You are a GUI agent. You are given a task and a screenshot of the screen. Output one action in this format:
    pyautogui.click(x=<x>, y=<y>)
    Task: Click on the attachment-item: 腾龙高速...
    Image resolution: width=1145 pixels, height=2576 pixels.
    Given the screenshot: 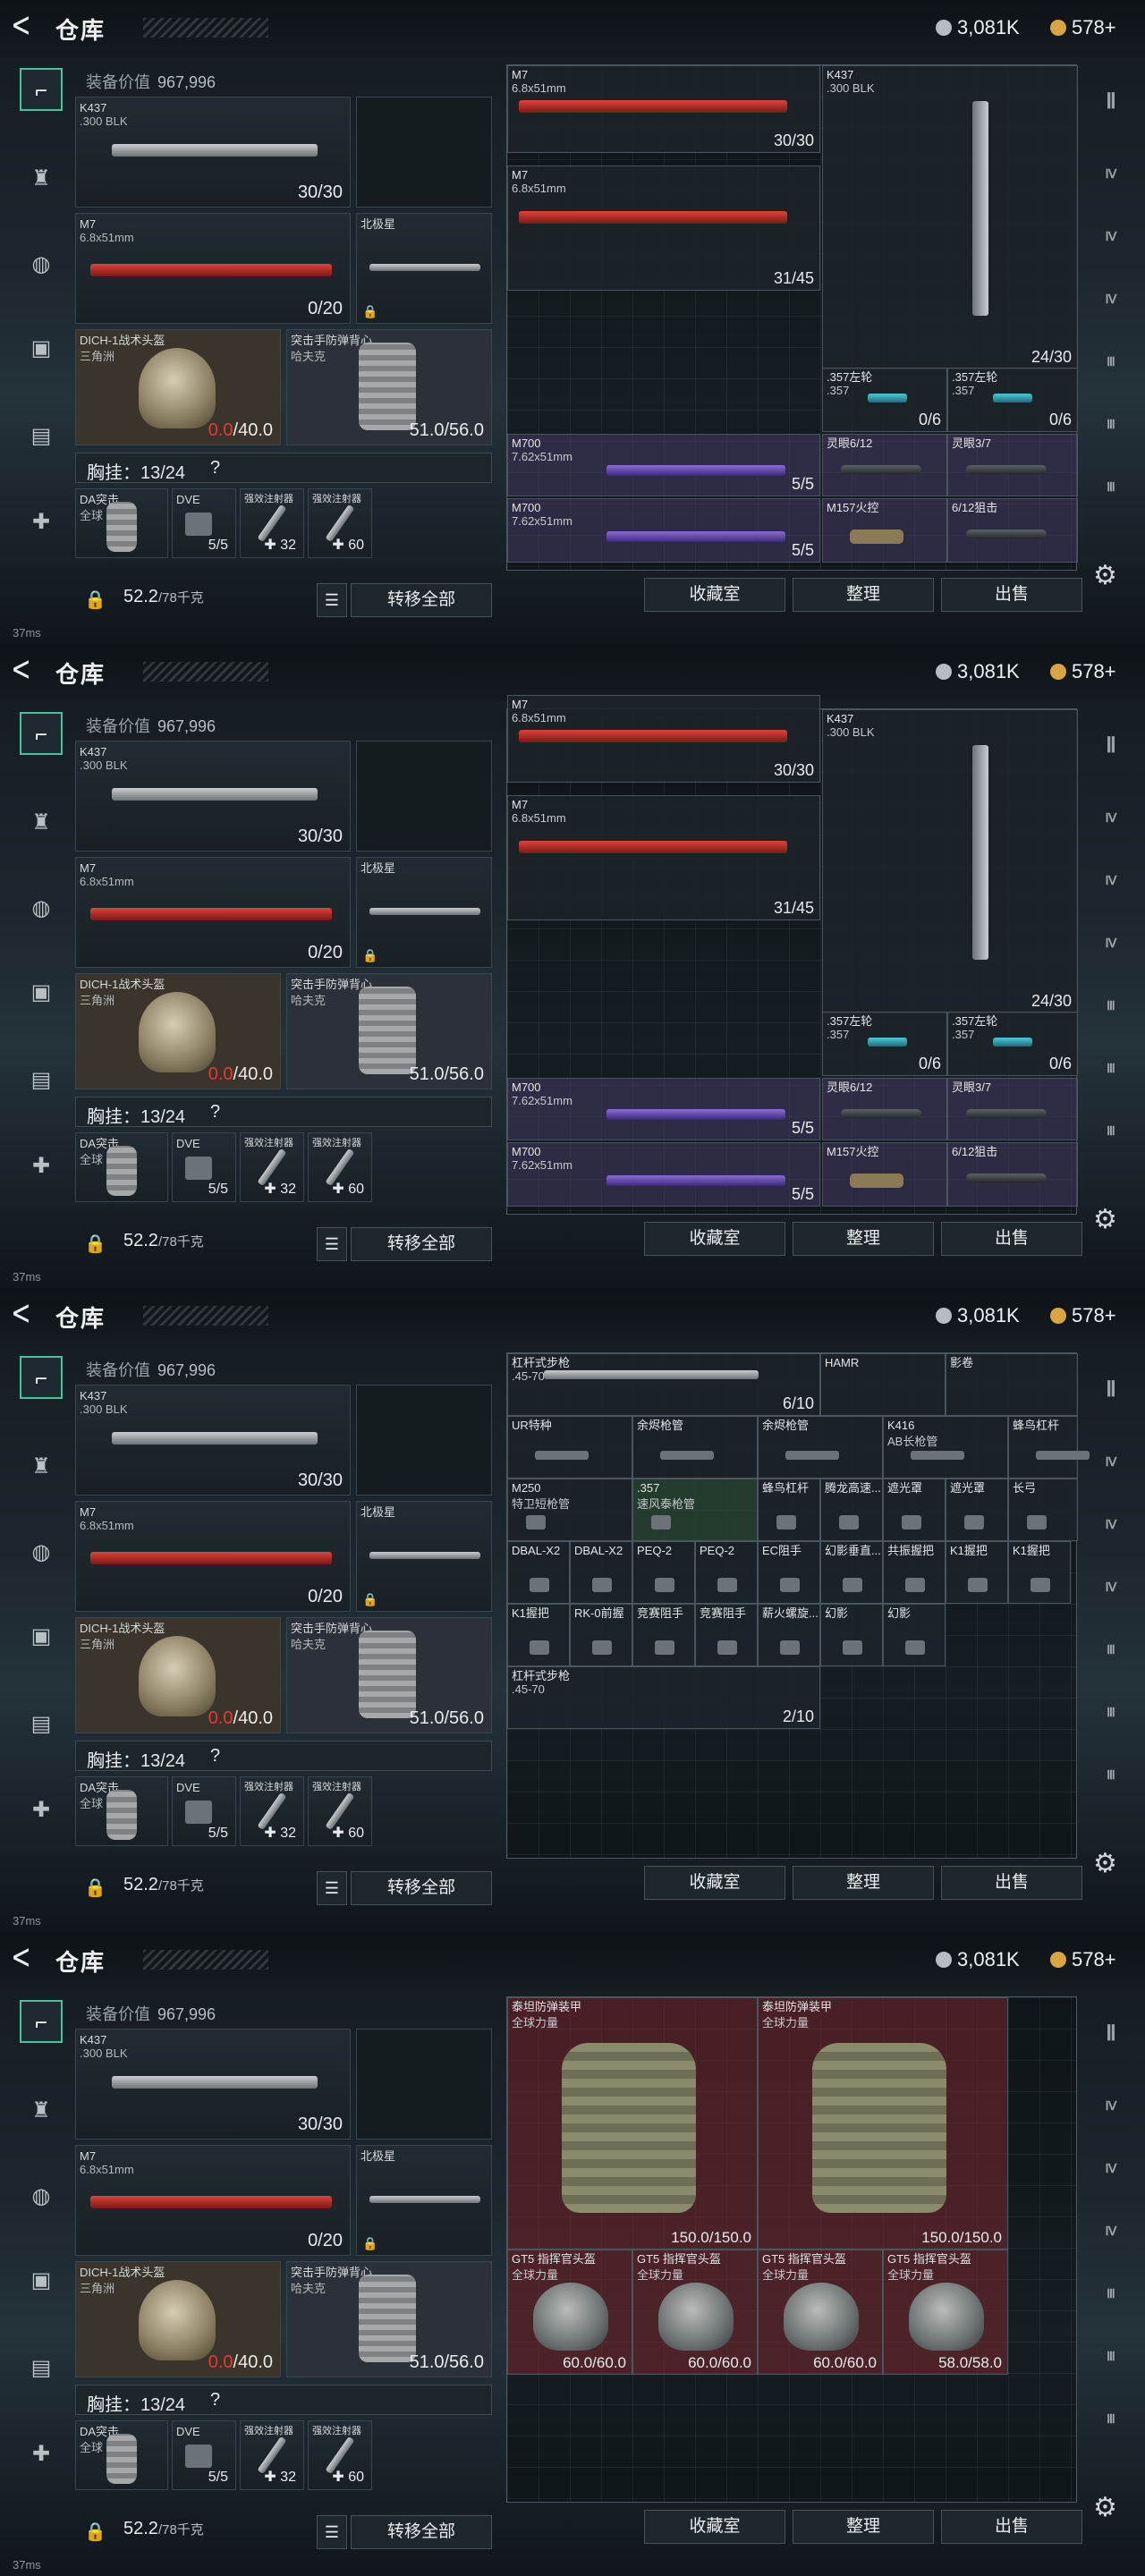 What is the action you would take?
    pyautogui.click(x=851, y=1510)
    